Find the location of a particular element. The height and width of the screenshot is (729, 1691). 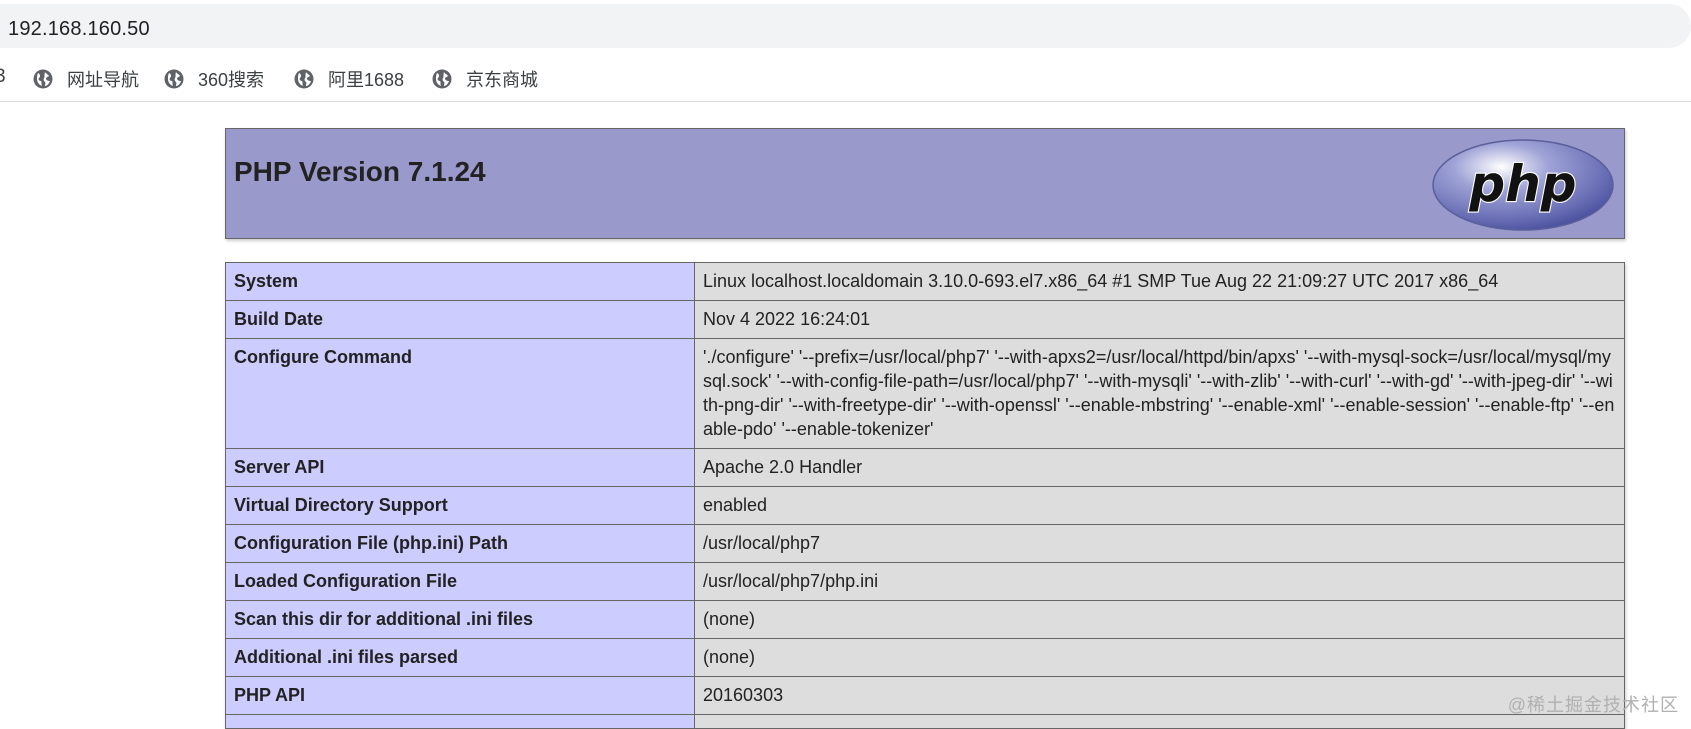

row-label: System is located at coordinates (460, 282).